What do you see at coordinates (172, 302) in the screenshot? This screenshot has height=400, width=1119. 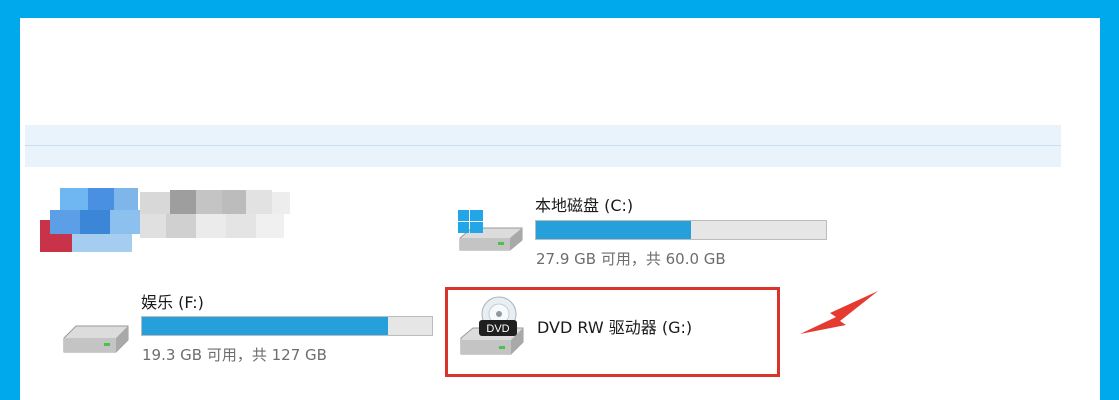 I see `drive-f-label: 娱乐 (F:)` at bounding box center [172, 302].